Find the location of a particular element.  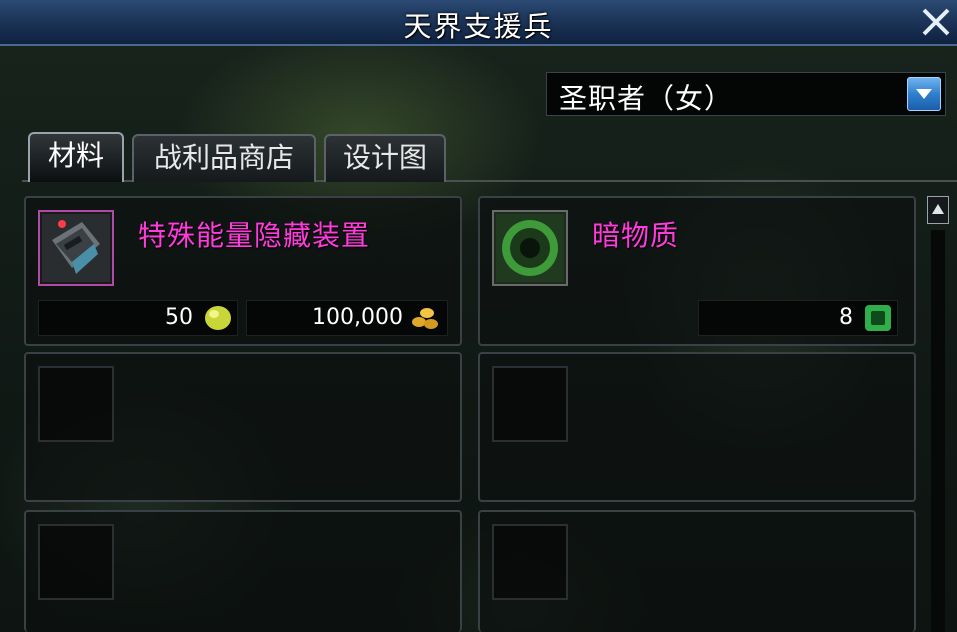

tab-materials: 材料 is located at coordinates (76, 157).